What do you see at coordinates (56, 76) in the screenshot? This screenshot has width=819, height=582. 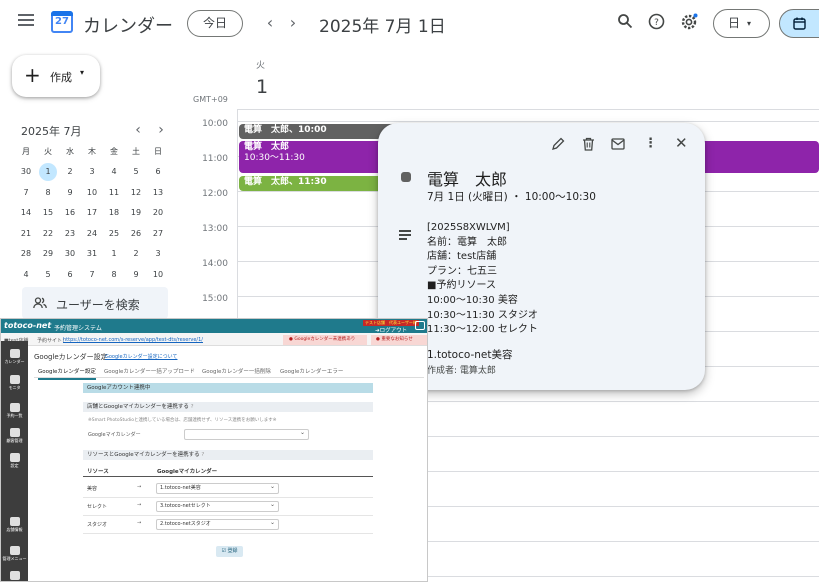 I see `create-button: + 作成 ▾` at bounding box center [56, 76].